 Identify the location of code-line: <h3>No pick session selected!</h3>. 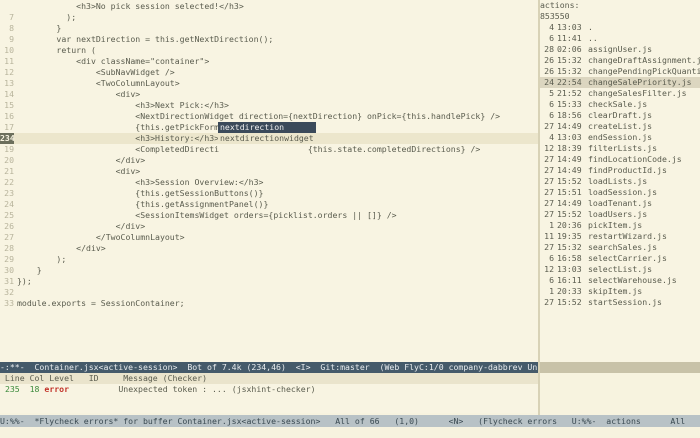
(269, 6).